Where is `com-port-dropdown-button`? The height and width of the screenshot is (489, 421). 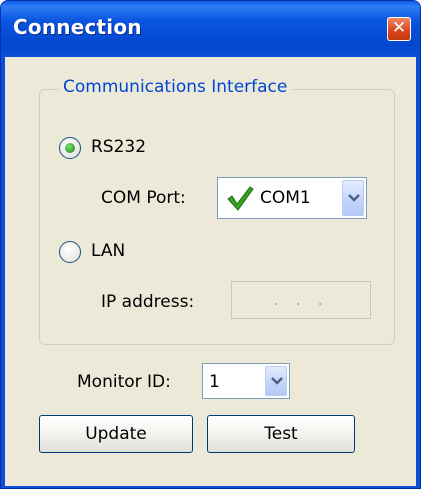 com-port-dropdown-button is located at coordinates (353, 198).